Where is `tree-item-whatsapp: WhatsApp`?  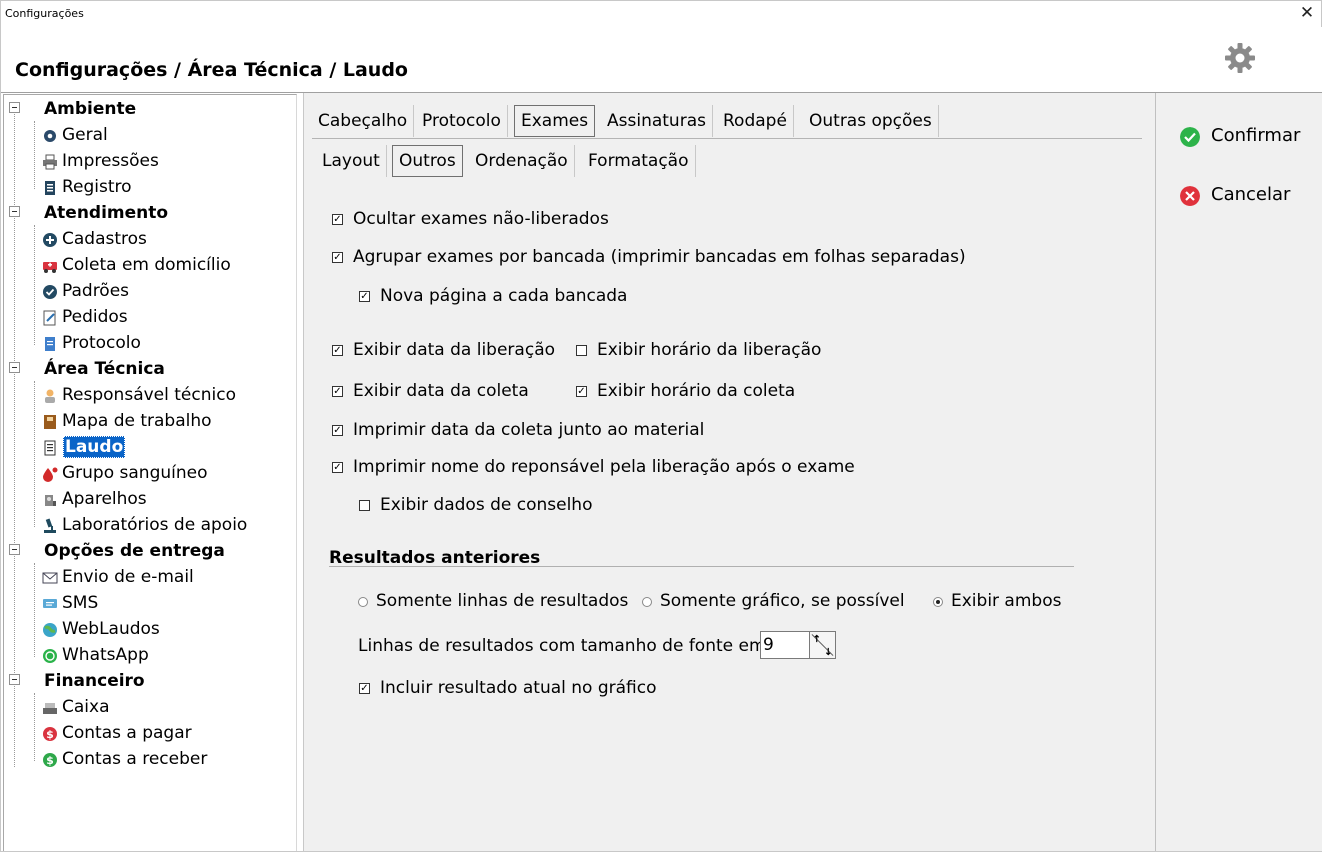
tree-item-whatsapp: WhatsApp is located at coordinates (149, 655).